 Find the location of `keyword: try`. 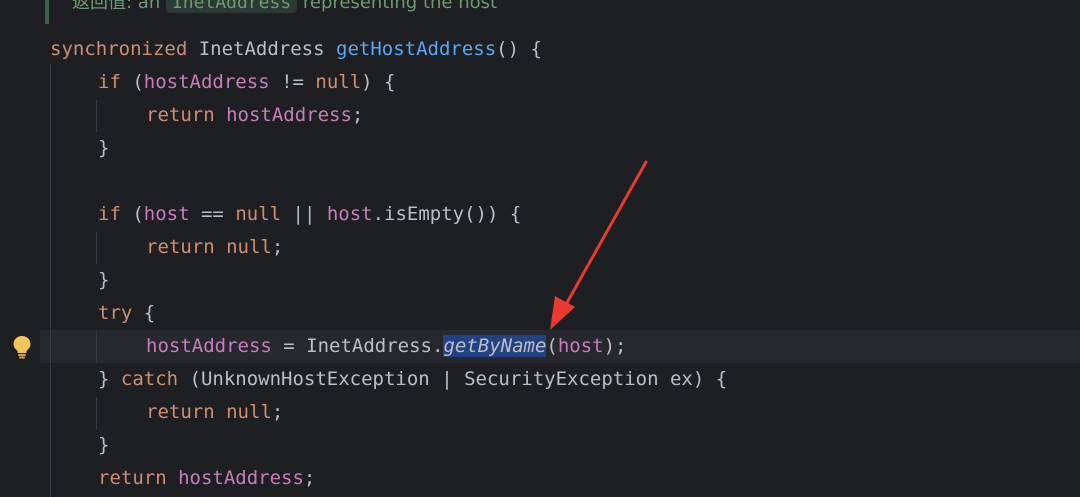

keyword: try is located at coordinates (115, 313).